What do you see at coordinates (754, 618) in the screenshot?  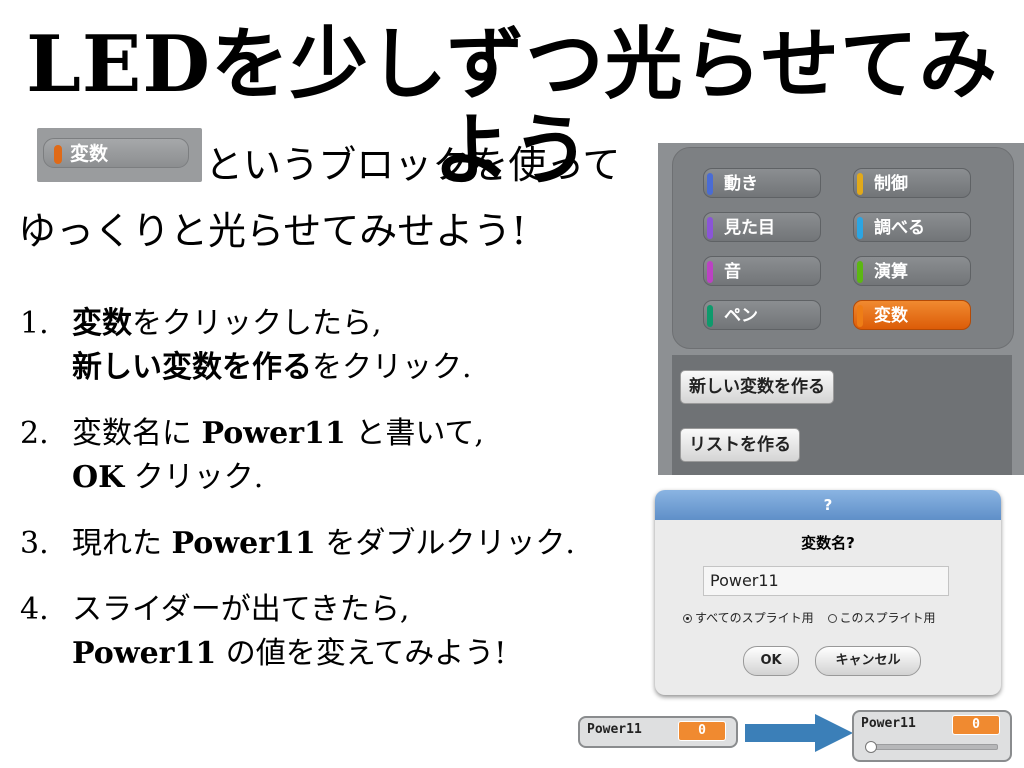 I see `radio-label: すべてのスプライト用` at bounding box center [754, 618].